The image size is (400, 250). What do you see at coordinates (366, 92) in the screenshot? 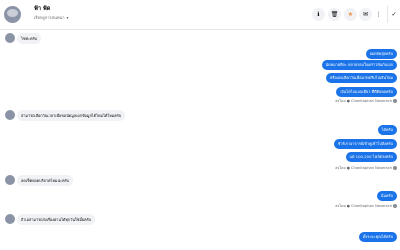
I see `message-bubble: เงินโตไปแบบเดียว ที่ตีดิยอดครับ` at bounding box center [366, 92].